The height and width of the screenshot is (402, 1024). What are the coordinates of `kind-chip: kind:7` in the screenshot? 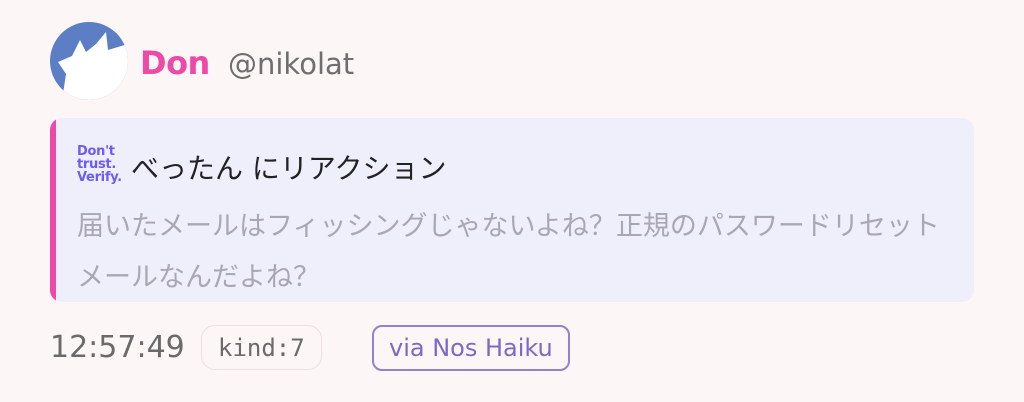 It's located at (261, 347).